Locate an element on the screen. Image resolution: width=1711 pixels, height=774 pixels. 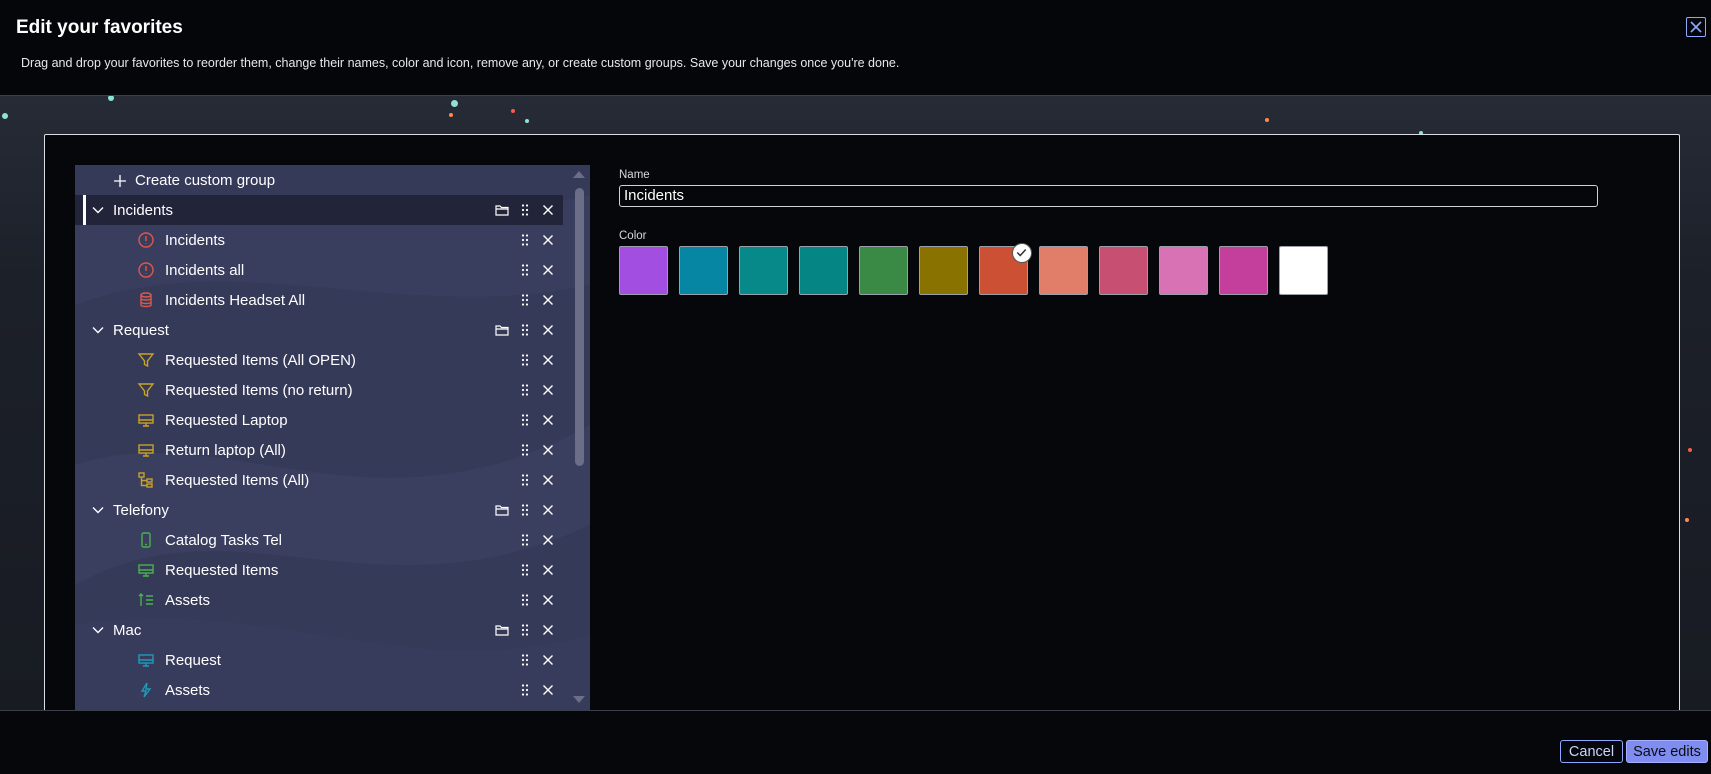
favorite-item: Incidents is located at coordinates (319, 240).